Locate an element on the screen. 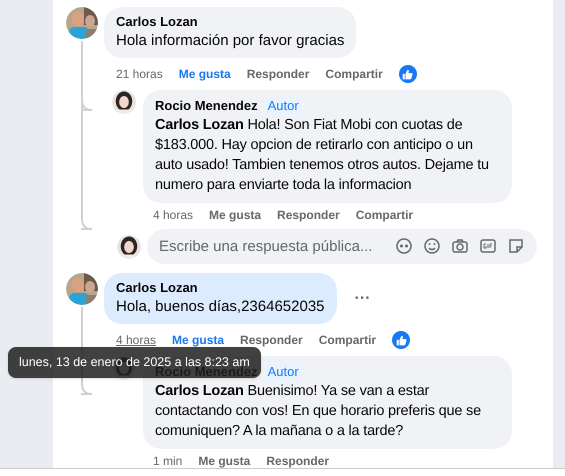 The image size is (565, 476). author-name: Rocio Menendez is located at coordinates (206, 106).